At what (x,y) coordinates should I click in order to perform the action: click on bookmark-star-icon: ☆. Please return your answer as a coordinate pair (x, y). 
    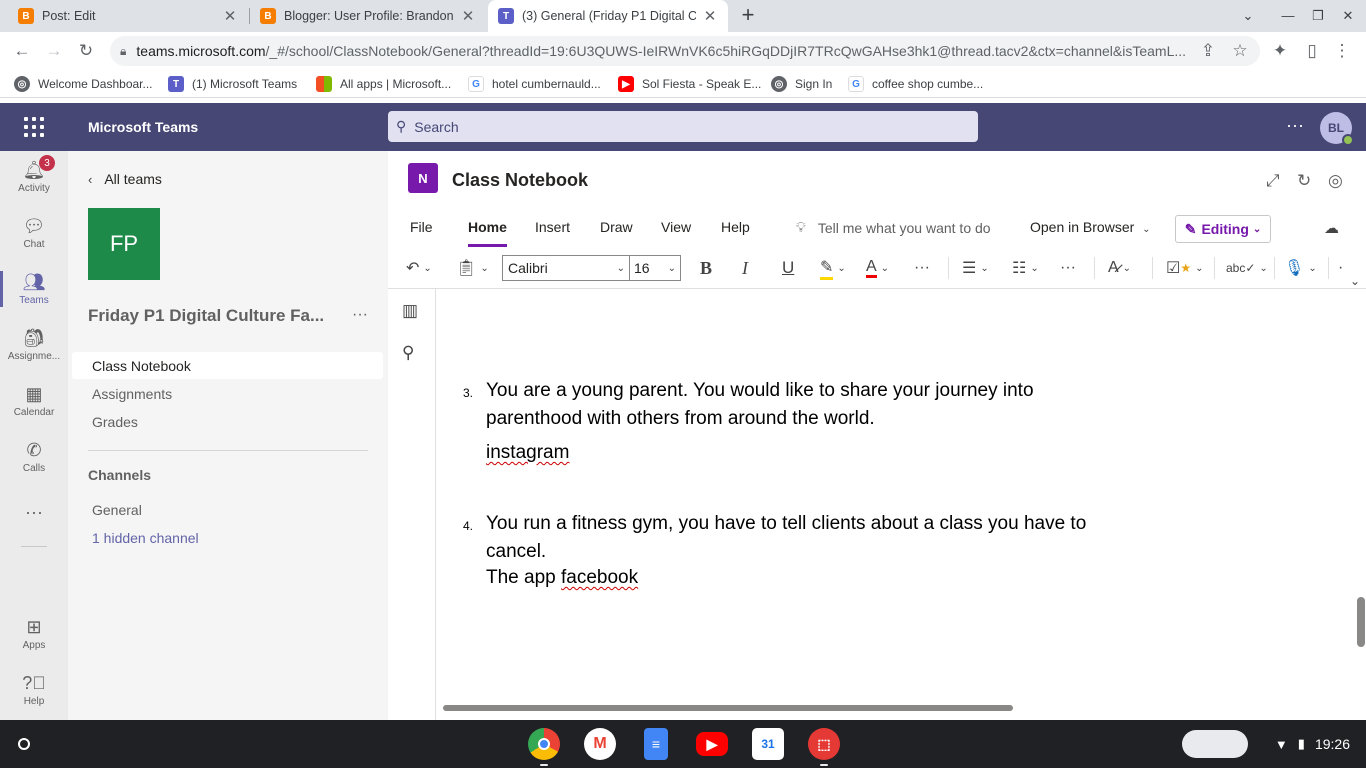
    Looking at the image, I should click on (1240, 51).